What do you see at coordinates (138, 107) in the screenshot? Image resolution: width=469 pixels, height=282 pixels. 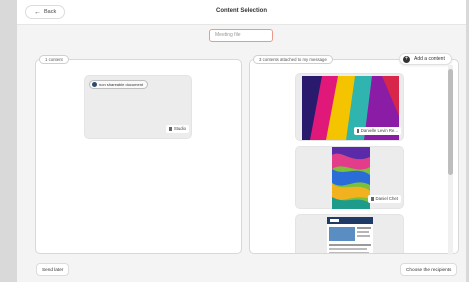 I see `content-card: non shareable document Studio` at bounding box center [138, 107].